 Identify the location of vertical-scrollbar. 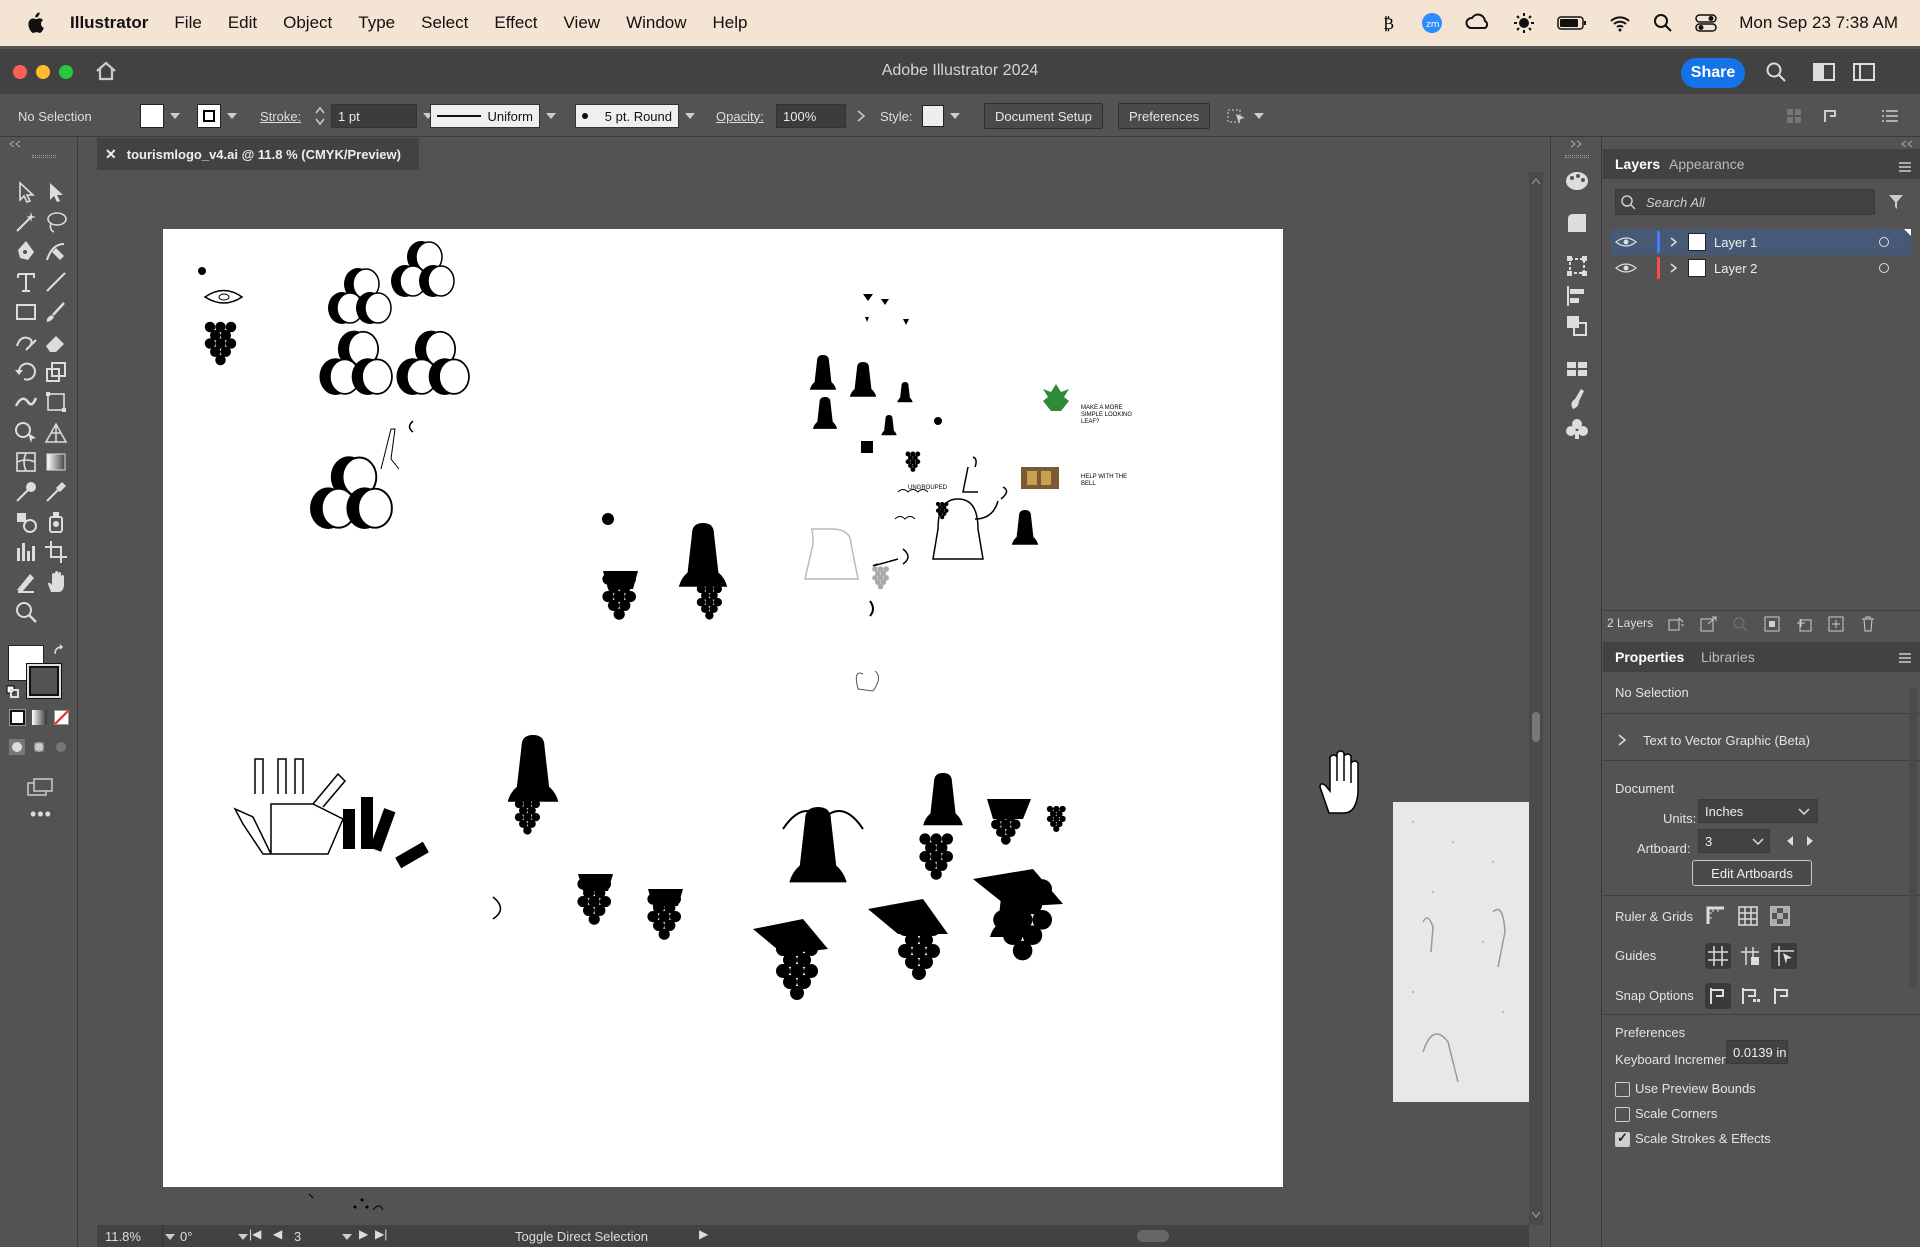
(1536, 698).